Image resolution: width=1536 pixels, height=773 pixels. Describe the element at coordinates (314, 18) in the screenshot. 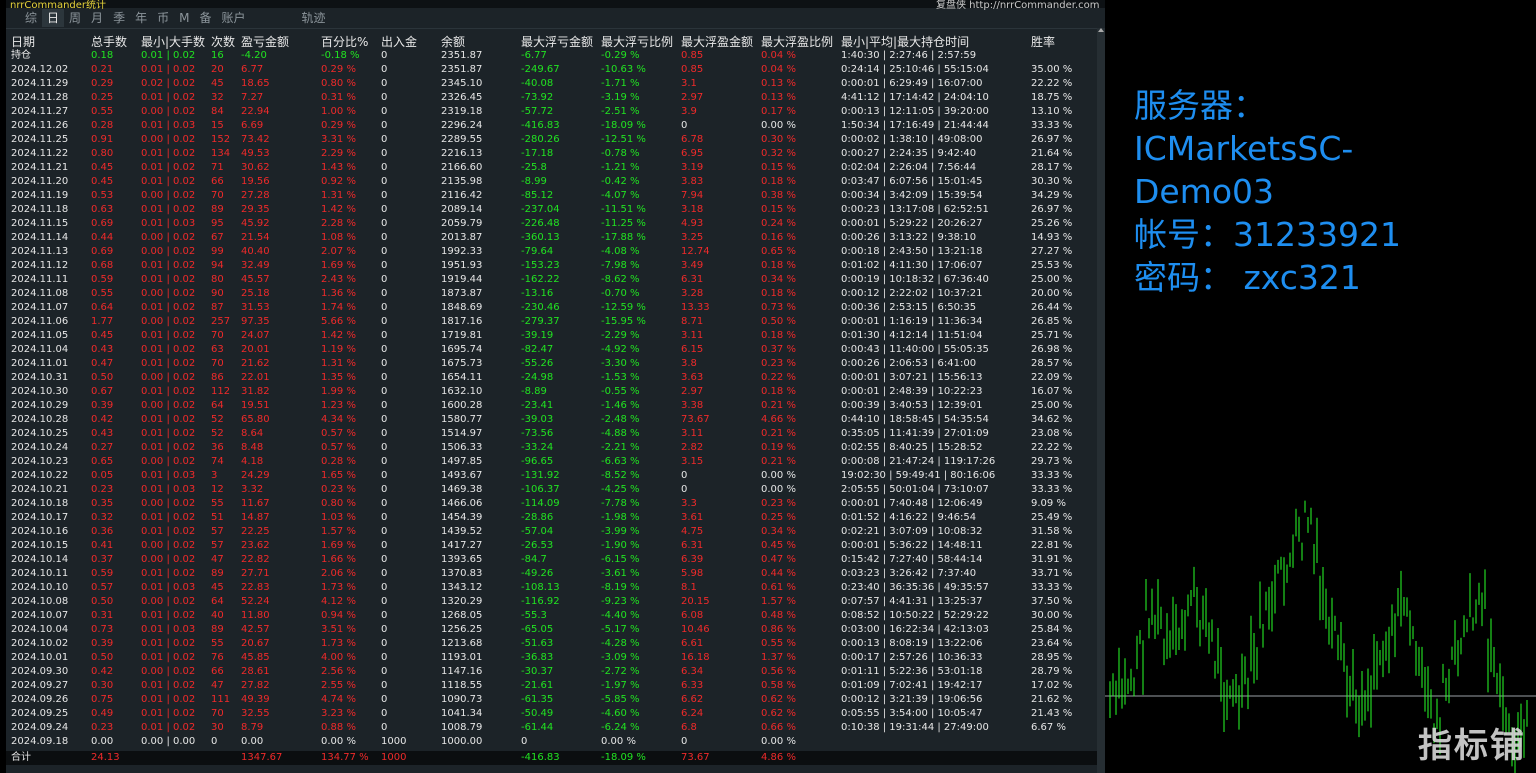

I see `tab-10: 轨迹` at that location.